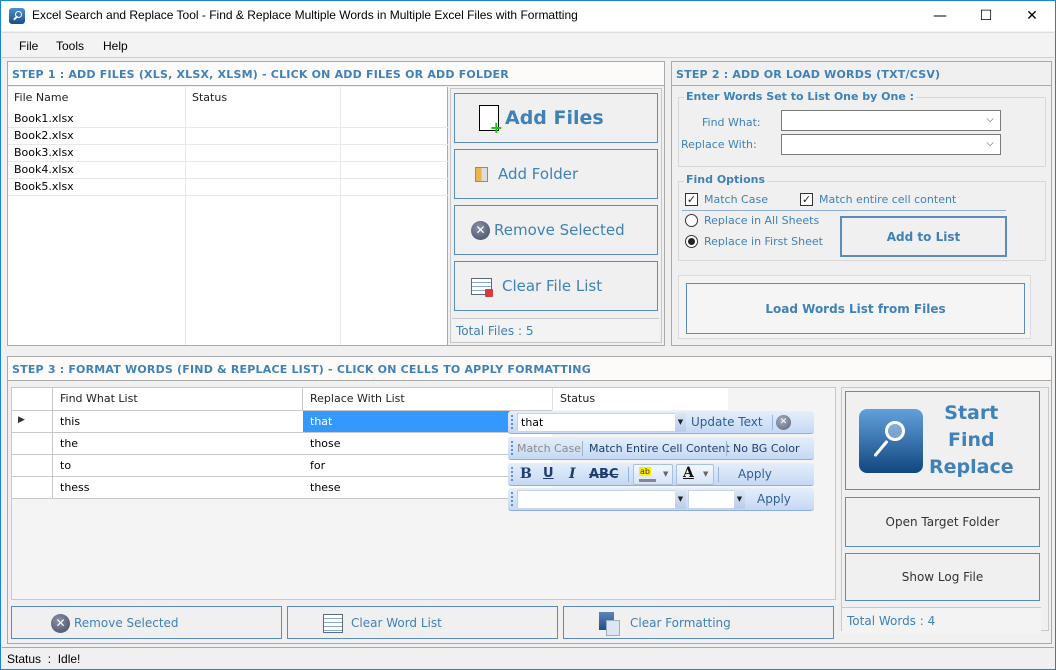 This screenshot has height=670, width=1056. What do you see at coordinates (940, 16) in the screenshot?
I see `minimize-button: —` at bounding box center [940, 16].